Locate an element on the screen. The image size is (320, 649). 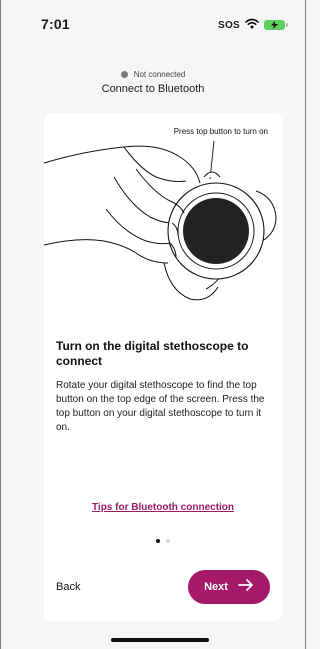
page-dot-active is located at coordinates (158, 541).